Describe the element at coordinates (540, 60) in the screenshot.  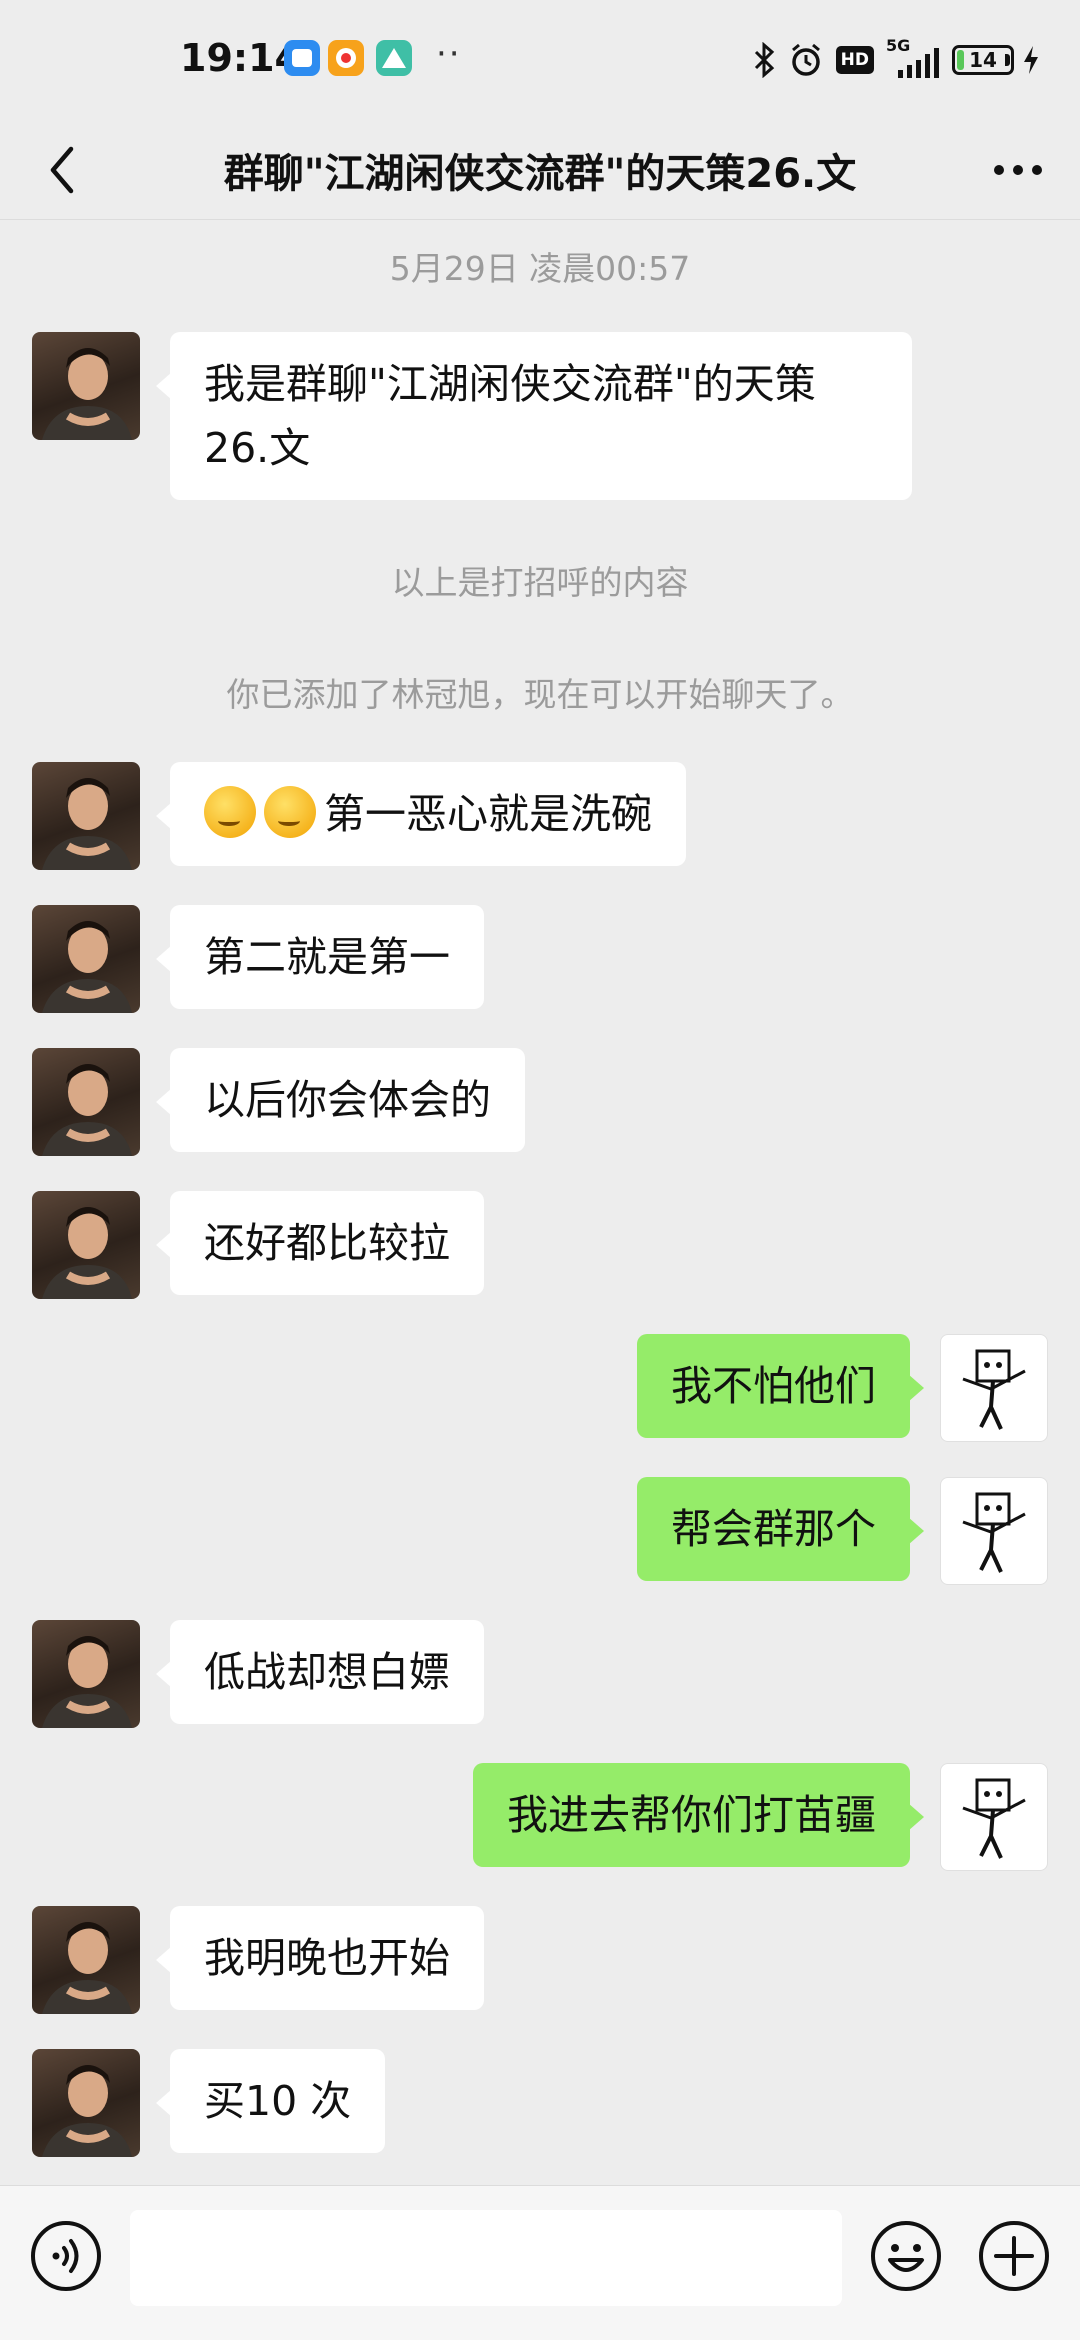
I see `status-bar: 19:14 ·· HD 5G 14` at that location.